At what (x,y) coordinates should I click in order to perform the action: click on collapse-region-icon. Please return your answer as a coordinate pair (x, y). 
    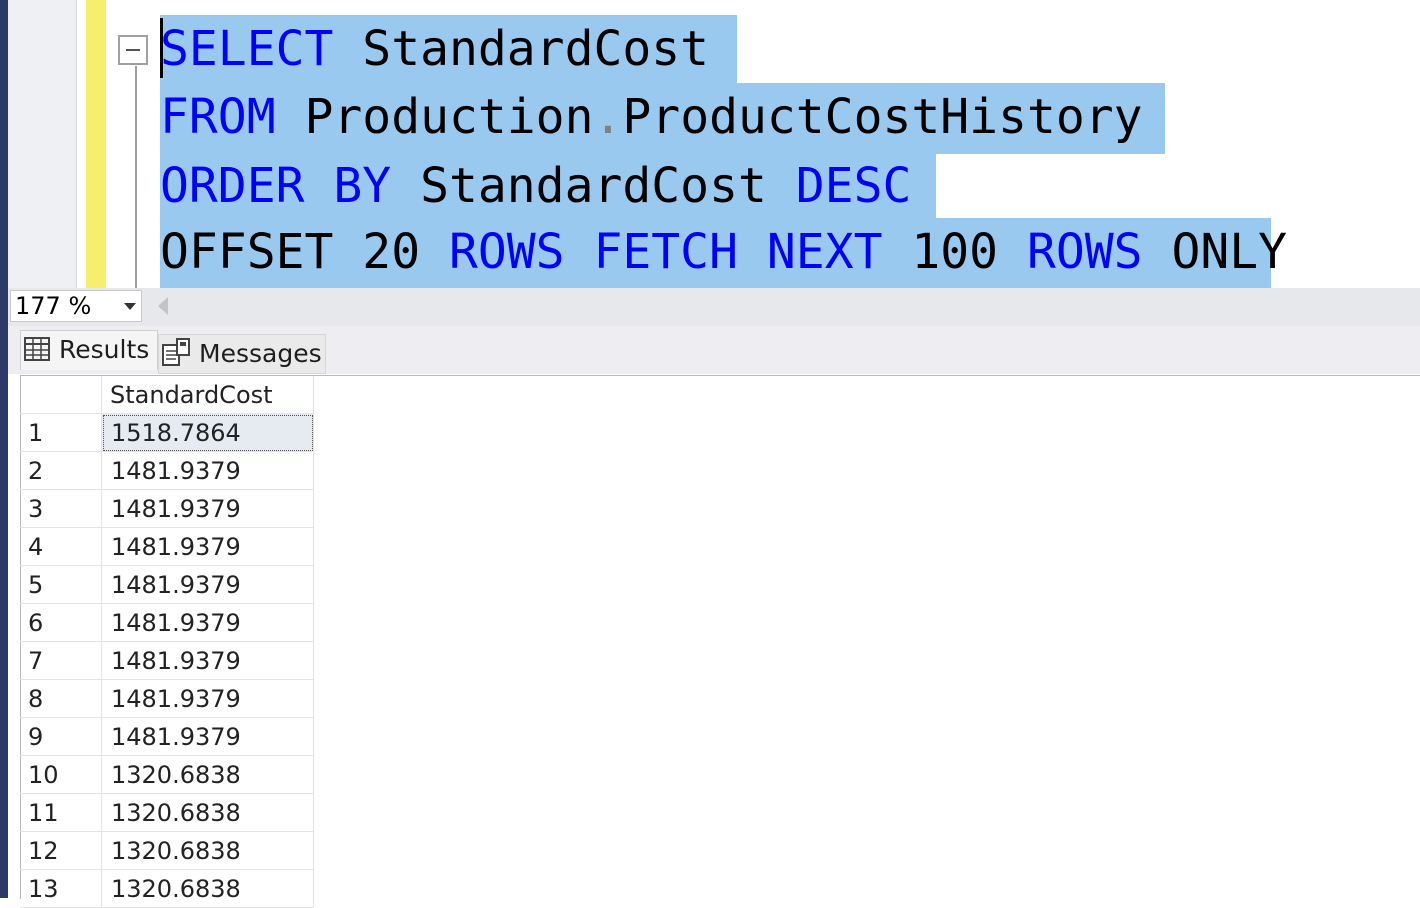
    Looking at the image, I should click on (133, 50).